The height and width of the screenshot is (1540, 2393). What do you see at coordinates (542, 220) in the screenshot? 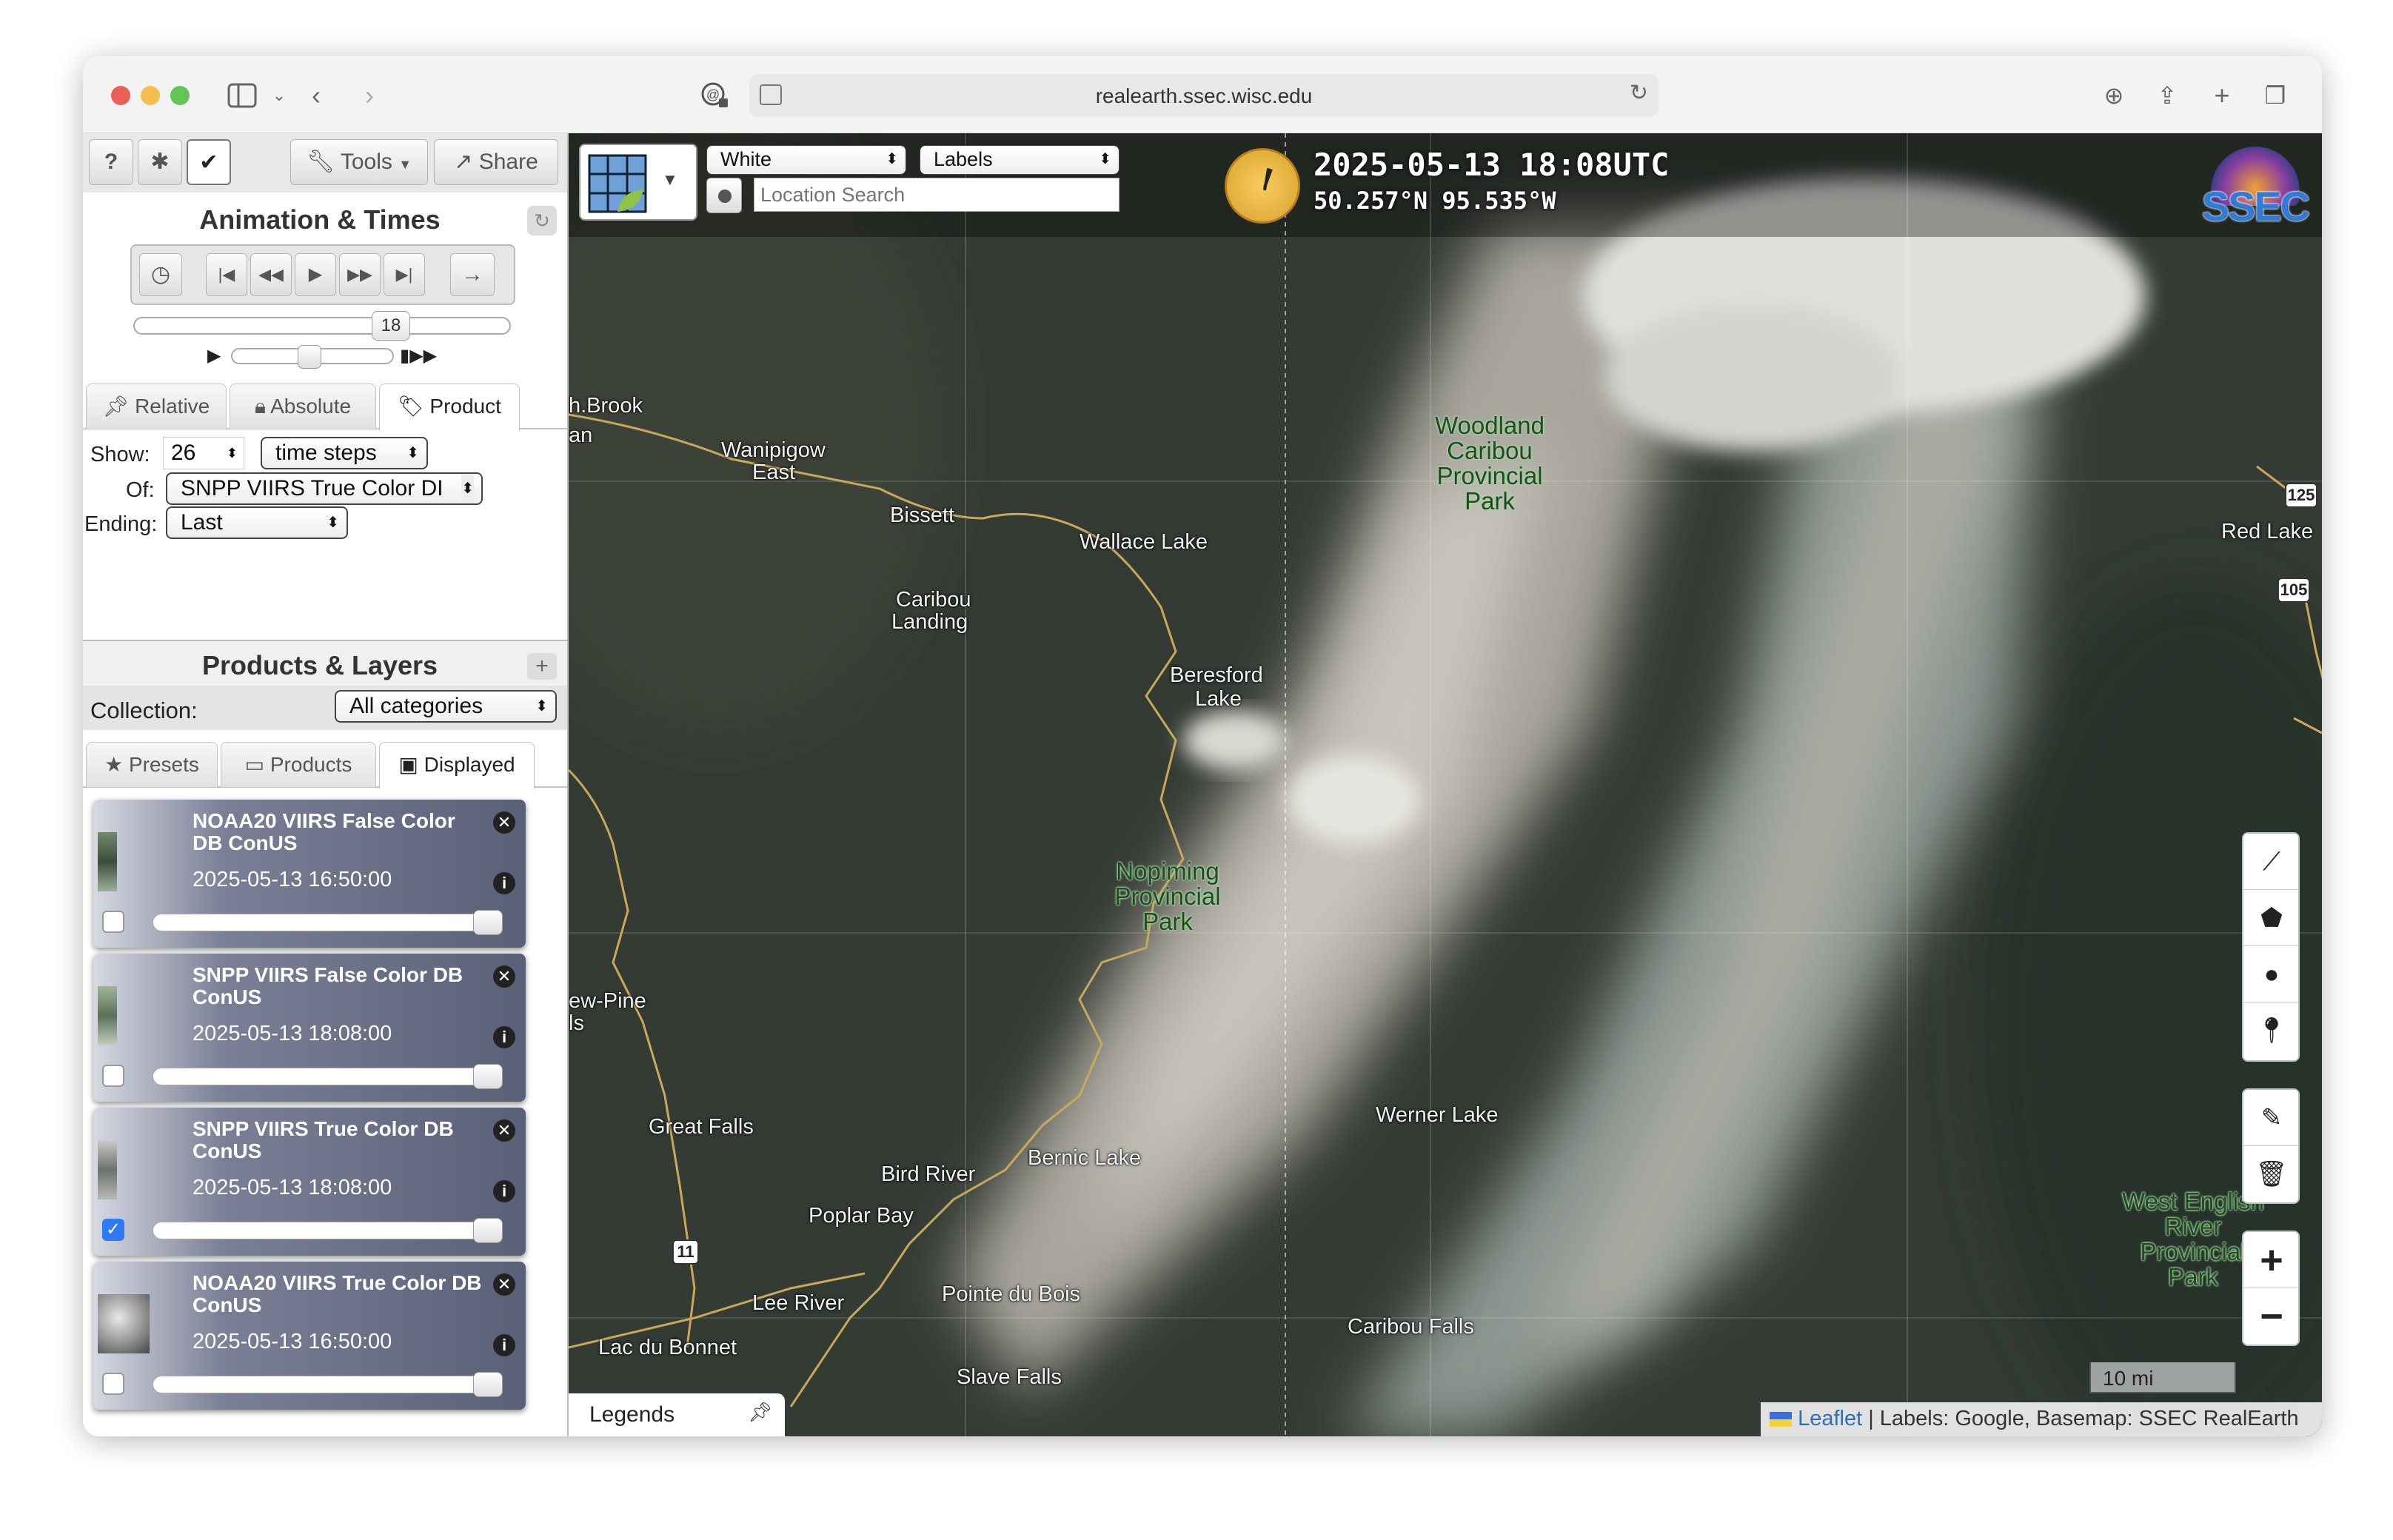
I see `refresh-icon: ↻` at bounding box center [542, 220].